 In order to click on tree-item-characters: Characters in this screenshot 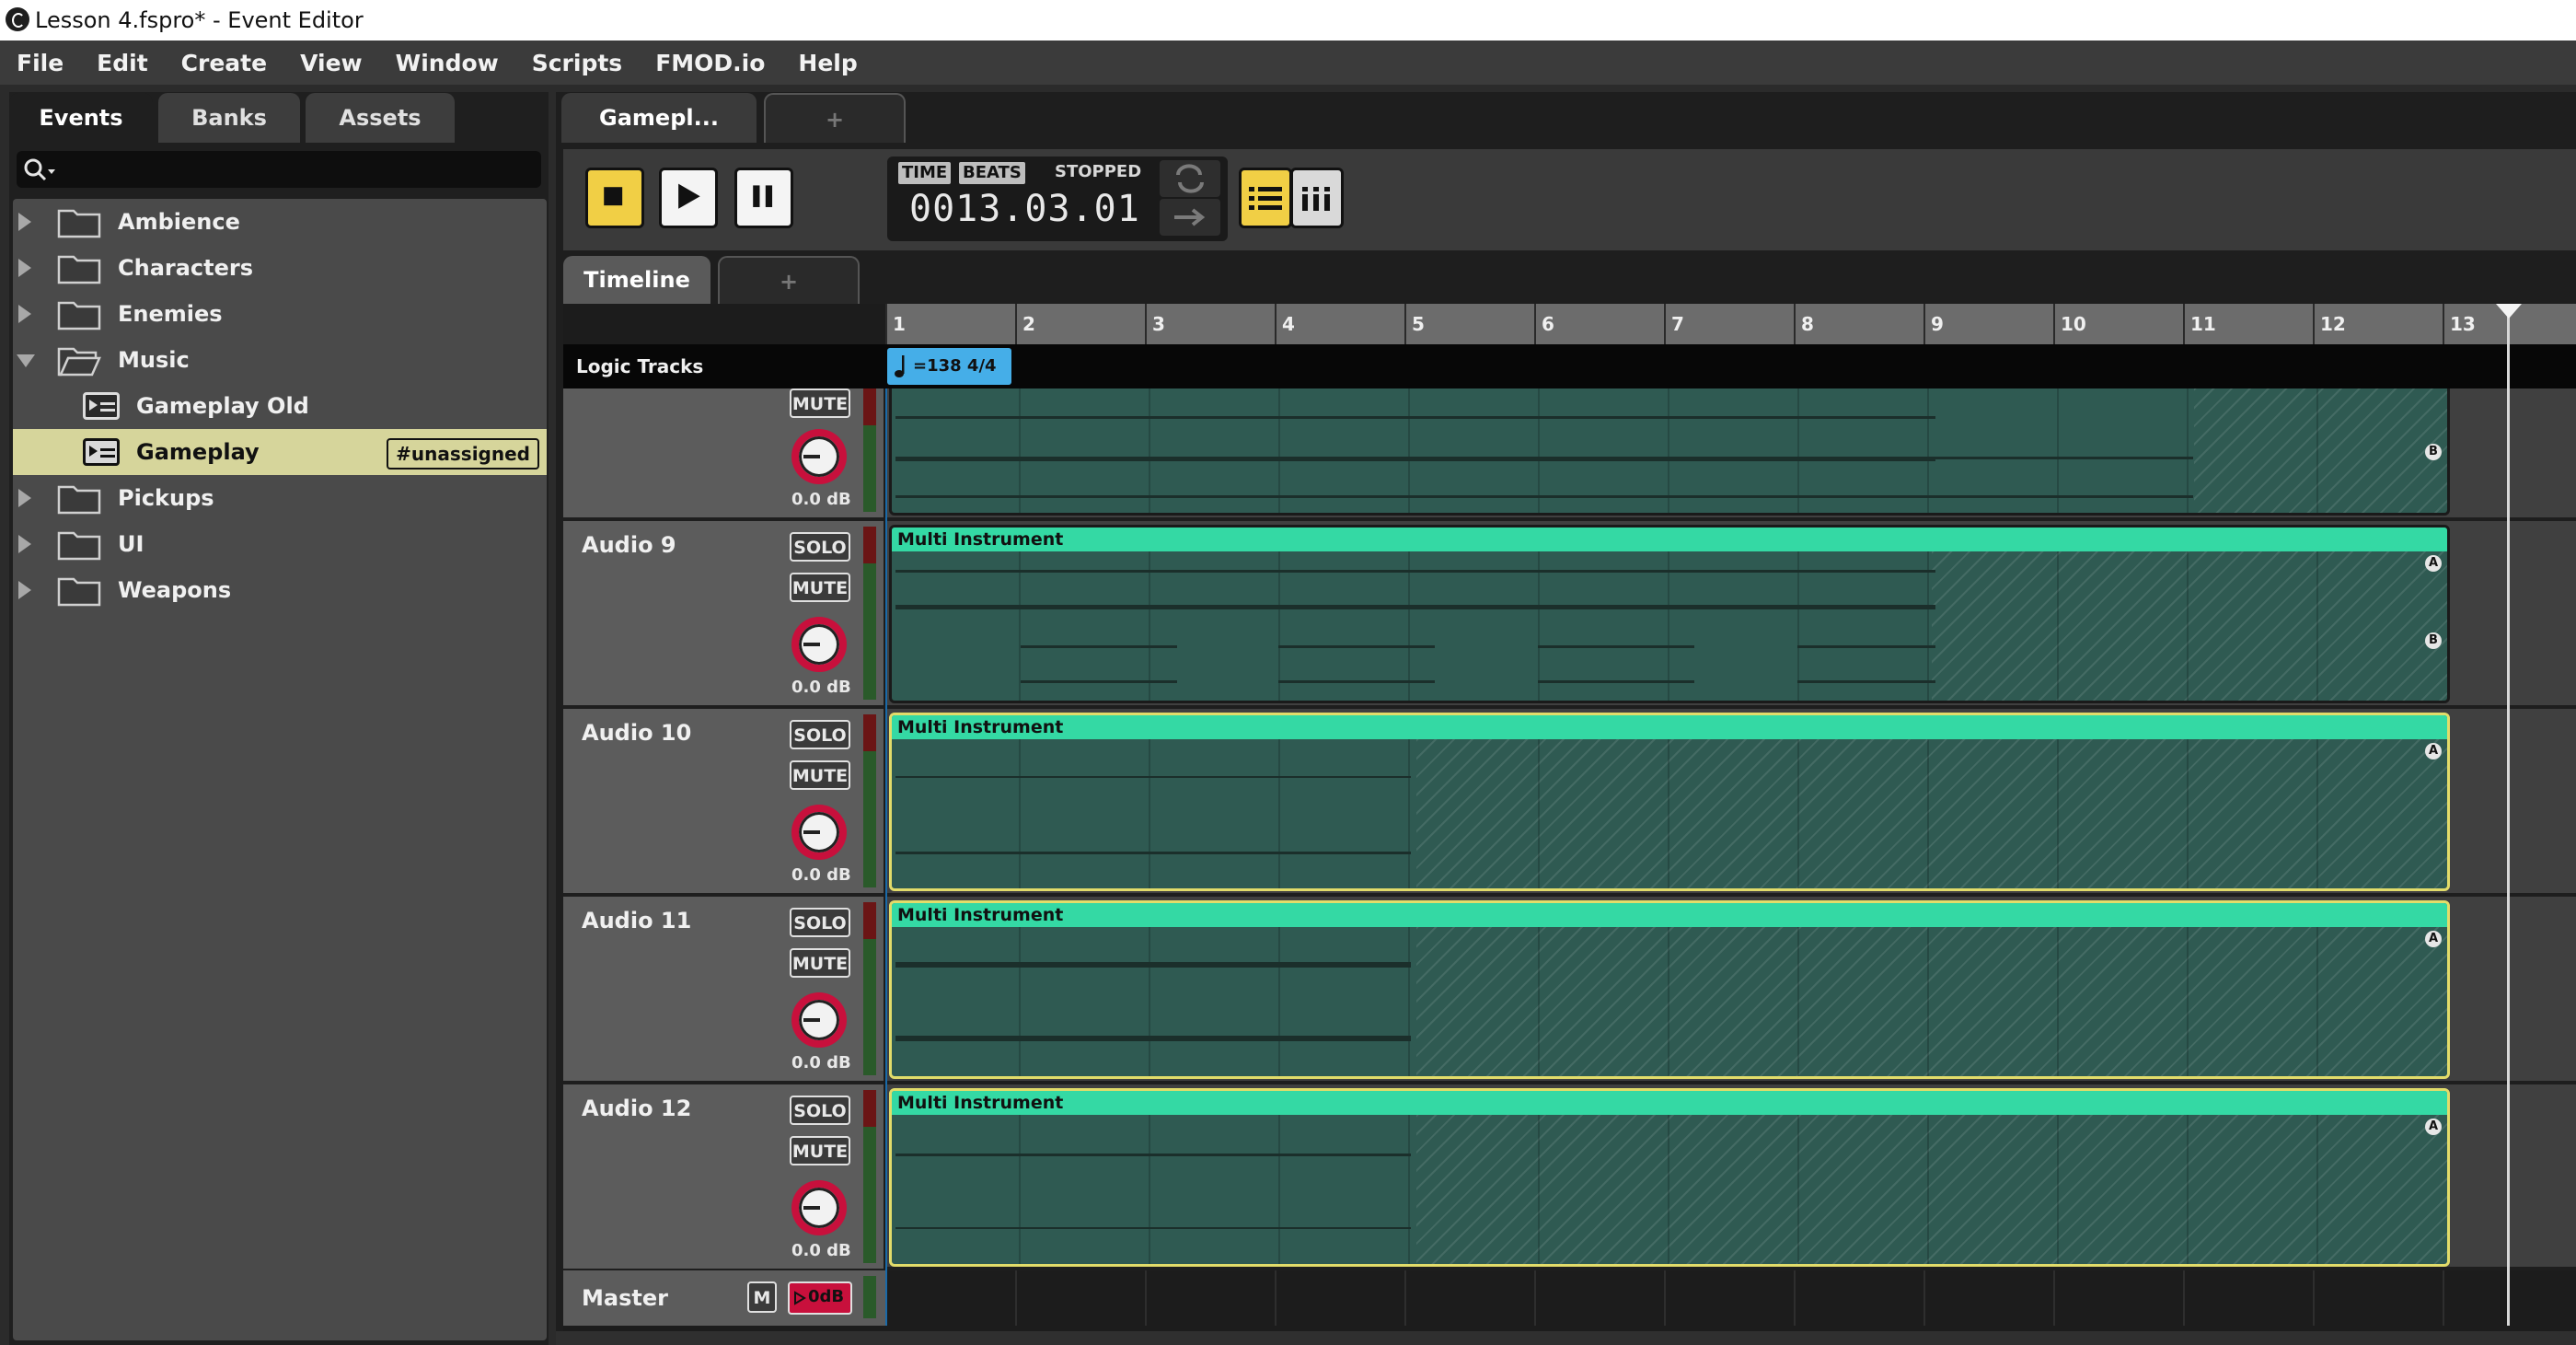, I will do `click(280, 268)`.